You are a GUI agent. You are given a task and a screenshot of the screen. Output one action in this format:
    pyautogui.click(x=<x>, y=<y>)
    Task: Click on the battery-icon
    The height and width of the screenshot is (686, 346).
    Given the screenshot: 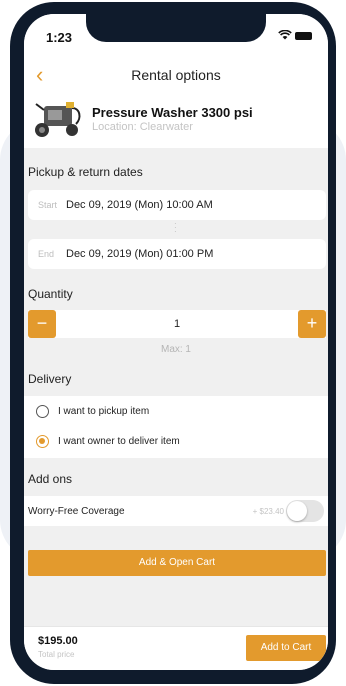 What is the action you would take?
    pyautogui.click(x=303, y=36)
    